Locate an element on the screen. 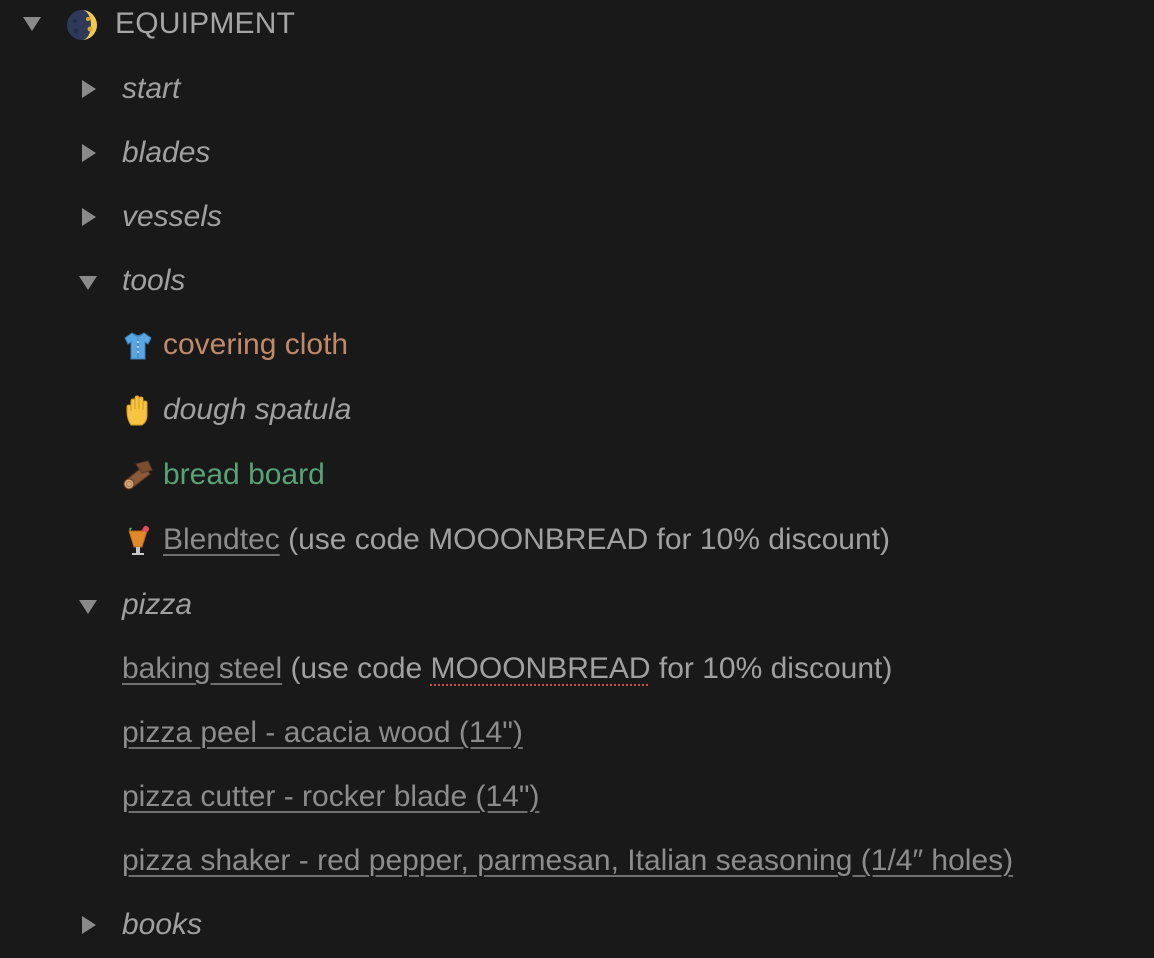 This screenshot has height=958, width=1154. moon-icon is located at coordinates (82, 25).